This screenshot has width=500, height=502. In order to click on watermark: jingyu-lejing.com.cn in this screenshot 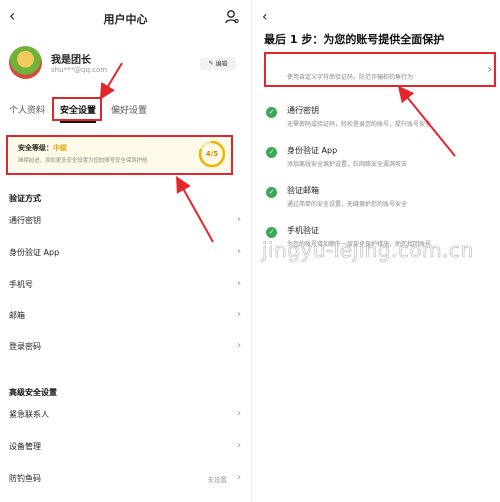, I will do `click(368, 250)`.